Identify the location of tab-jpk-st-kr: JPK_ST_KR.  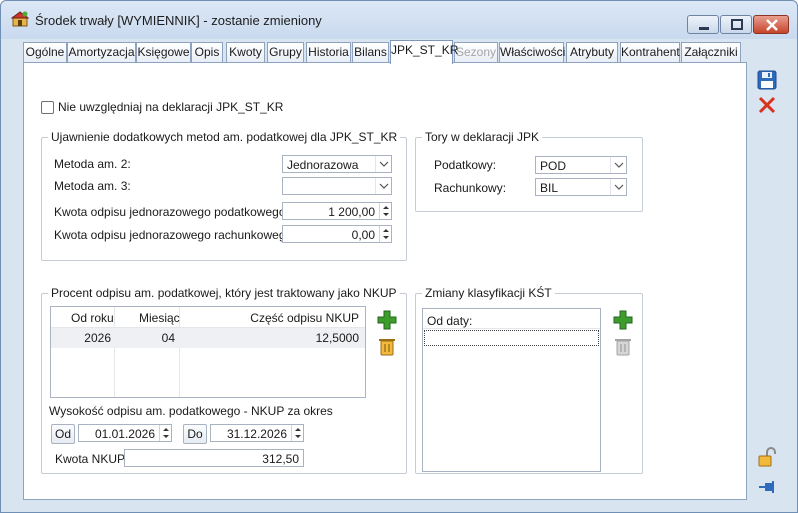
(424, 52).